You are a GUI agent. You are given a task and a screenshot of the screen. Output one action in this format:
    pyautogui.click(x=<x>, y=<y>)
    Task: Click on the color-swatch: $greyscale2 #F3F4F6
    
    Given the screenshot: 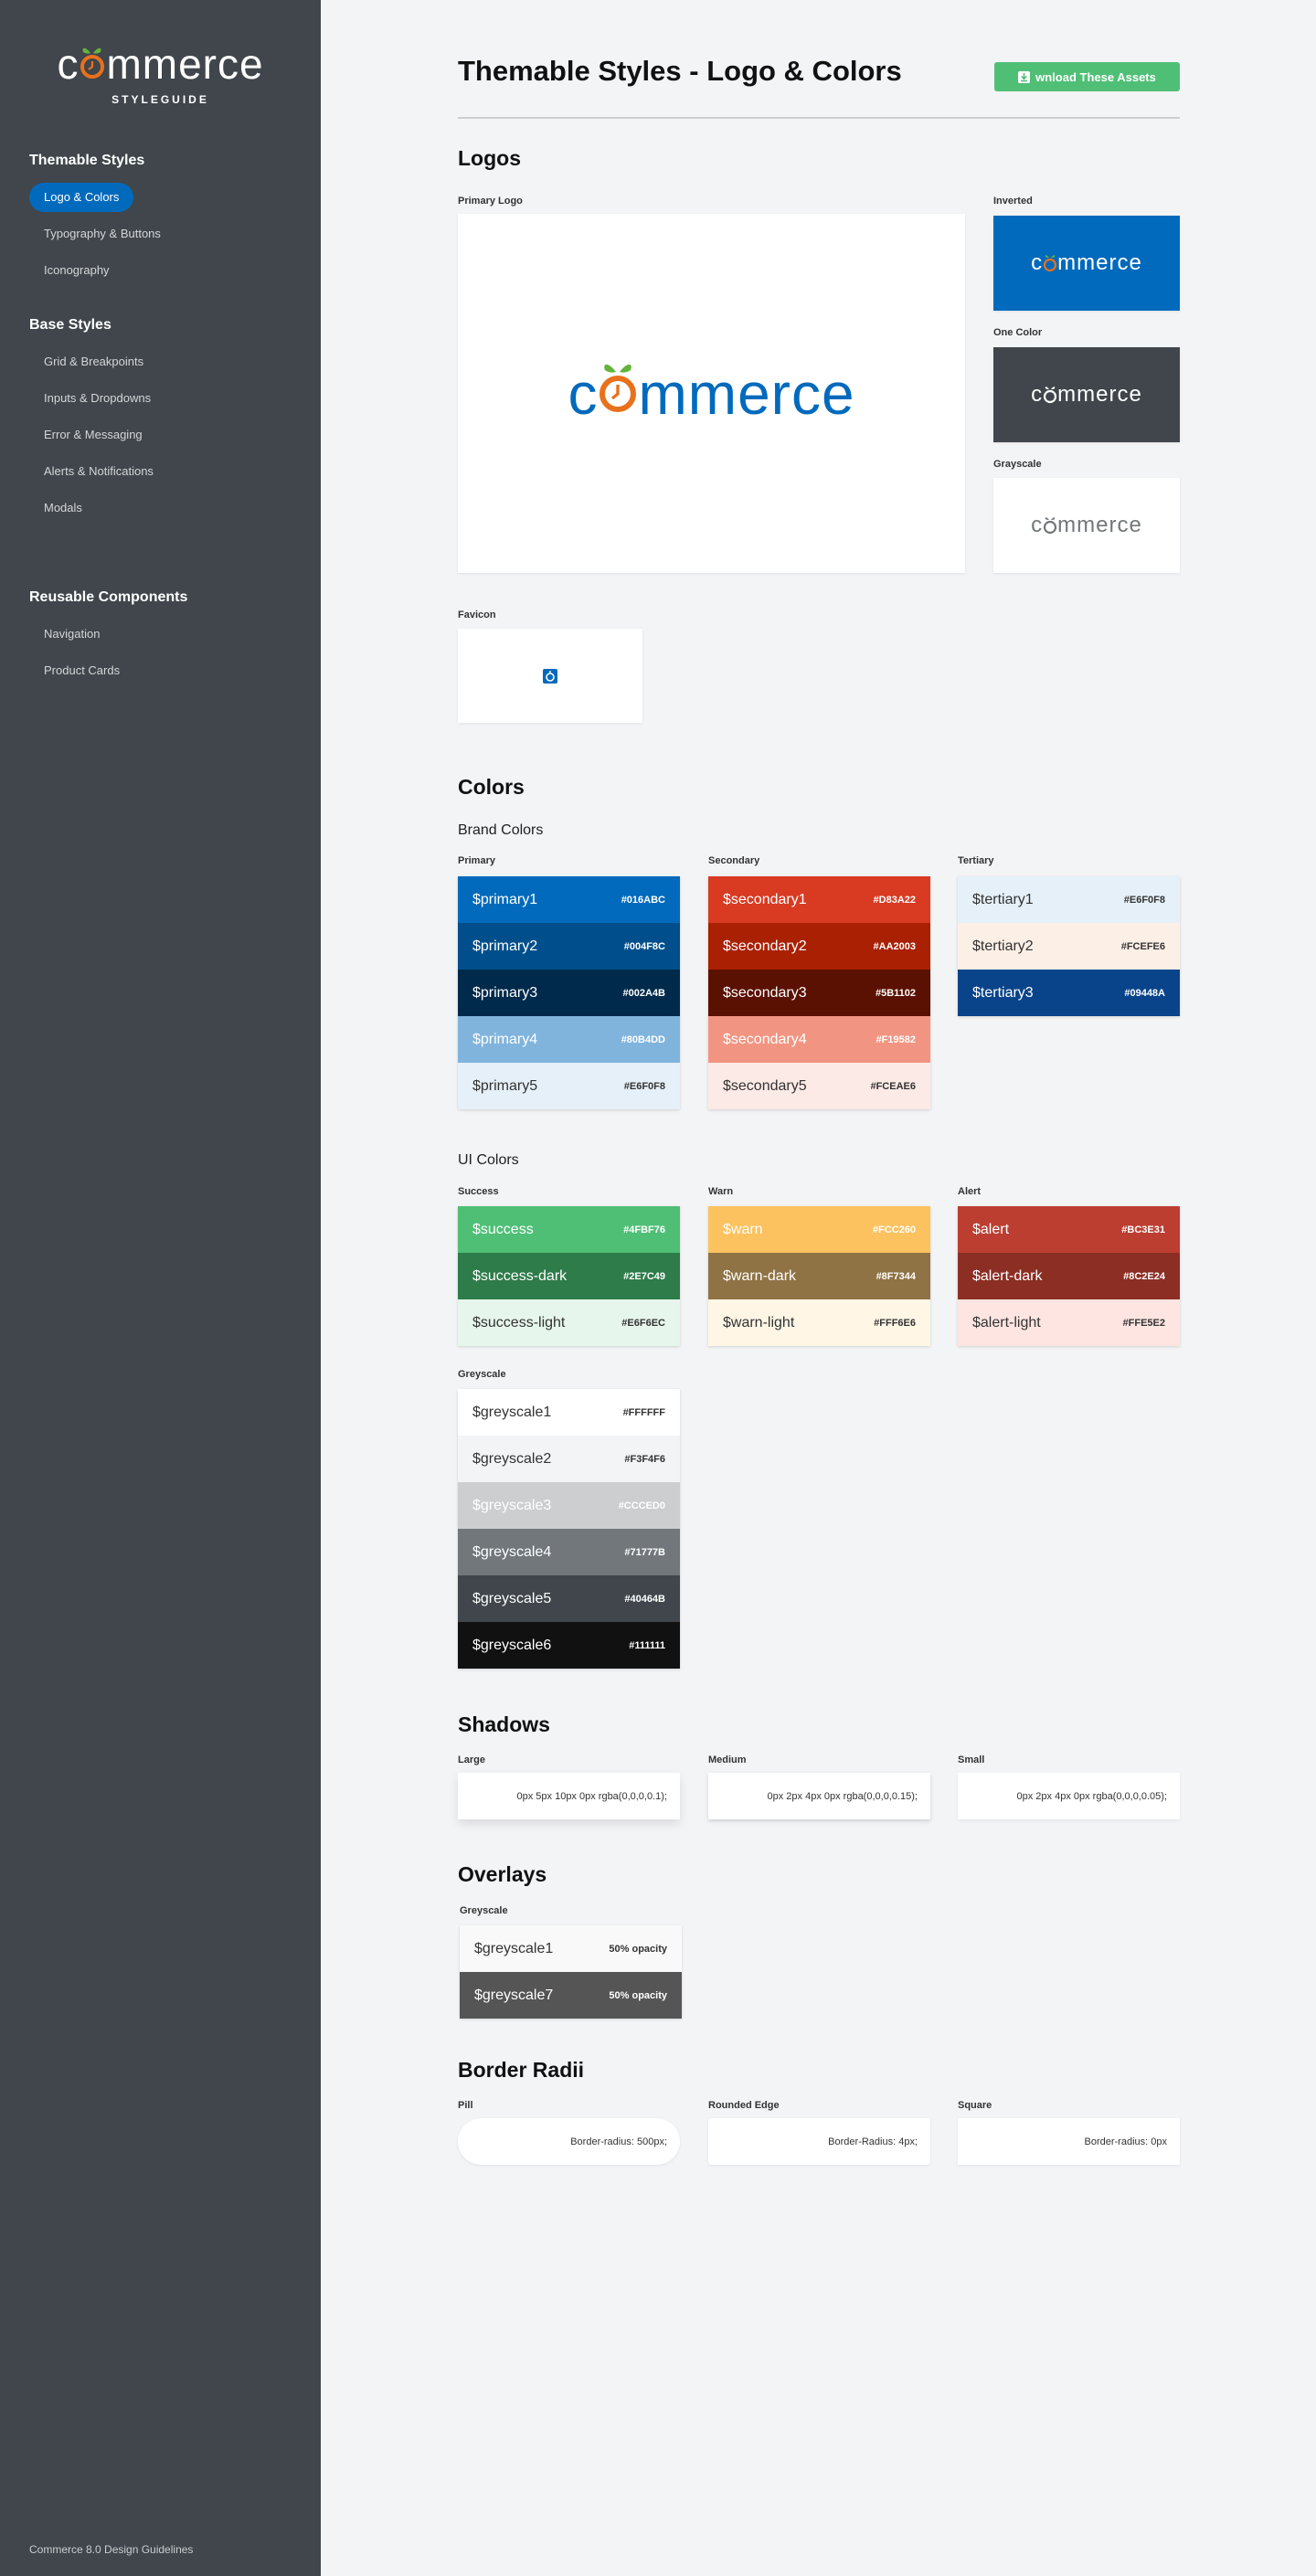 What is the action you would take?
    pyautogui.click(x=569, y=1459)
    